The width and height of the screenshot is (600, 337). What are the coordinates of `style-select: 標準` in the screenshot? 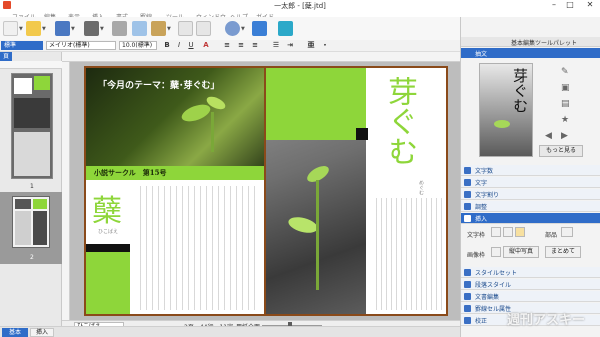 It's located at (22, 45).